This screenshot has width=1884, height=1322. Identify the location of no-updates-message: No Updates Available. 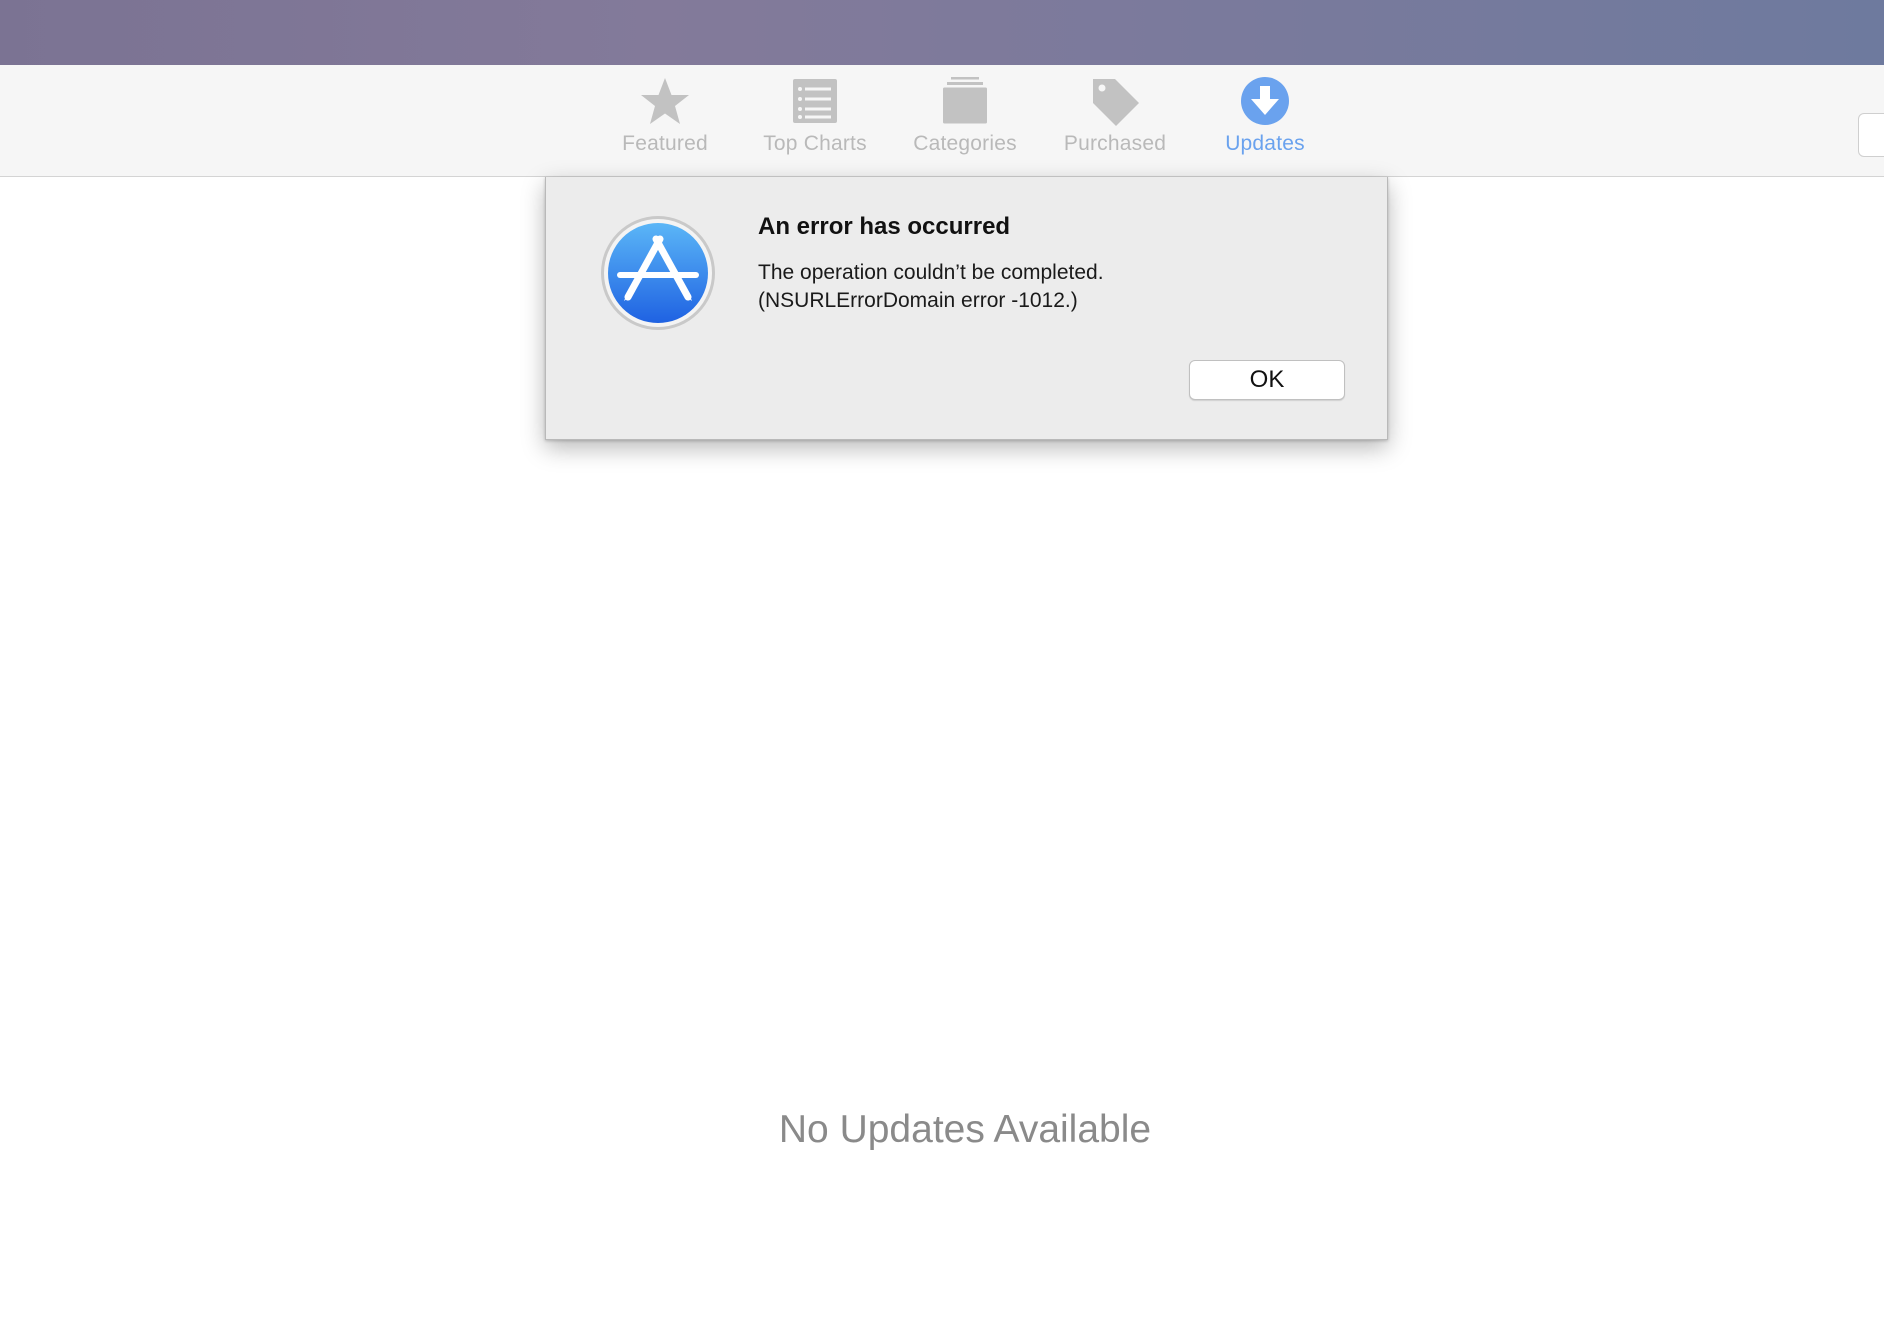
(965, 1129).